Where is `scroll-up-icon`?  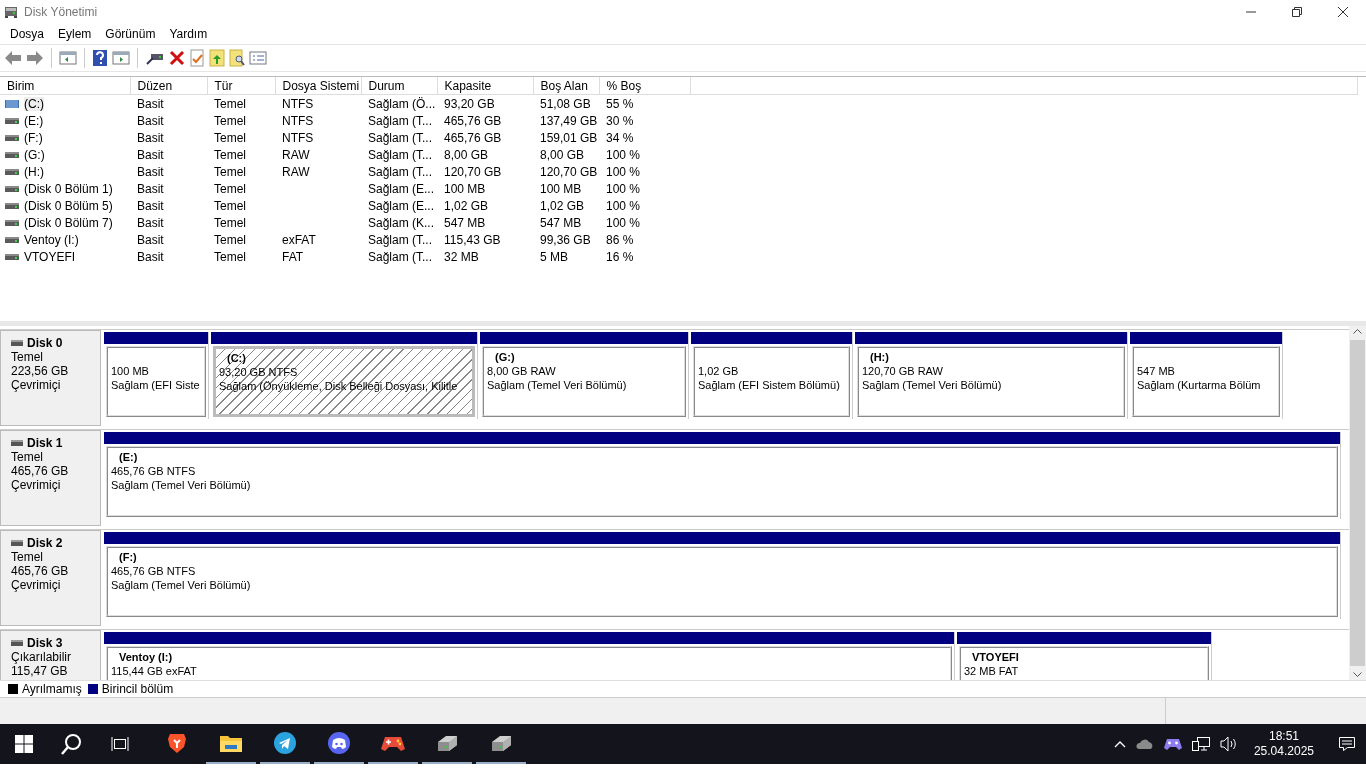 scroll-up-icon is located at coordinates (1357, 331).